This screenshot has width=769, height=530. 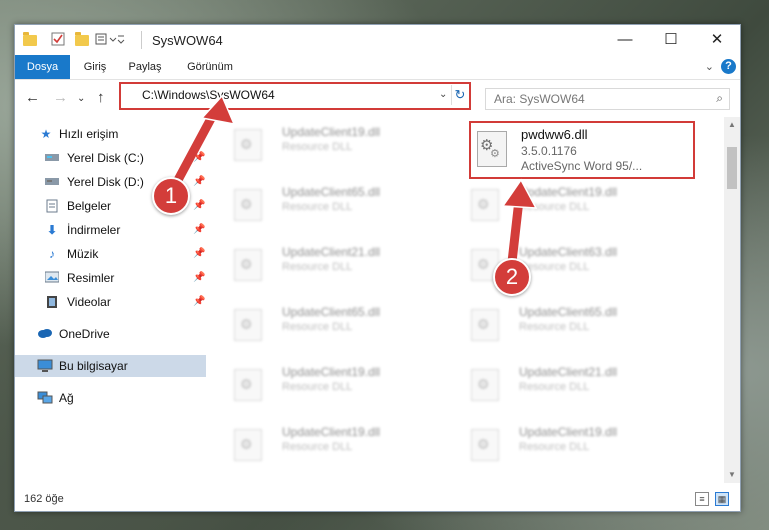 I want to click on step-badge-1: 1, so click(x=171, y=196).